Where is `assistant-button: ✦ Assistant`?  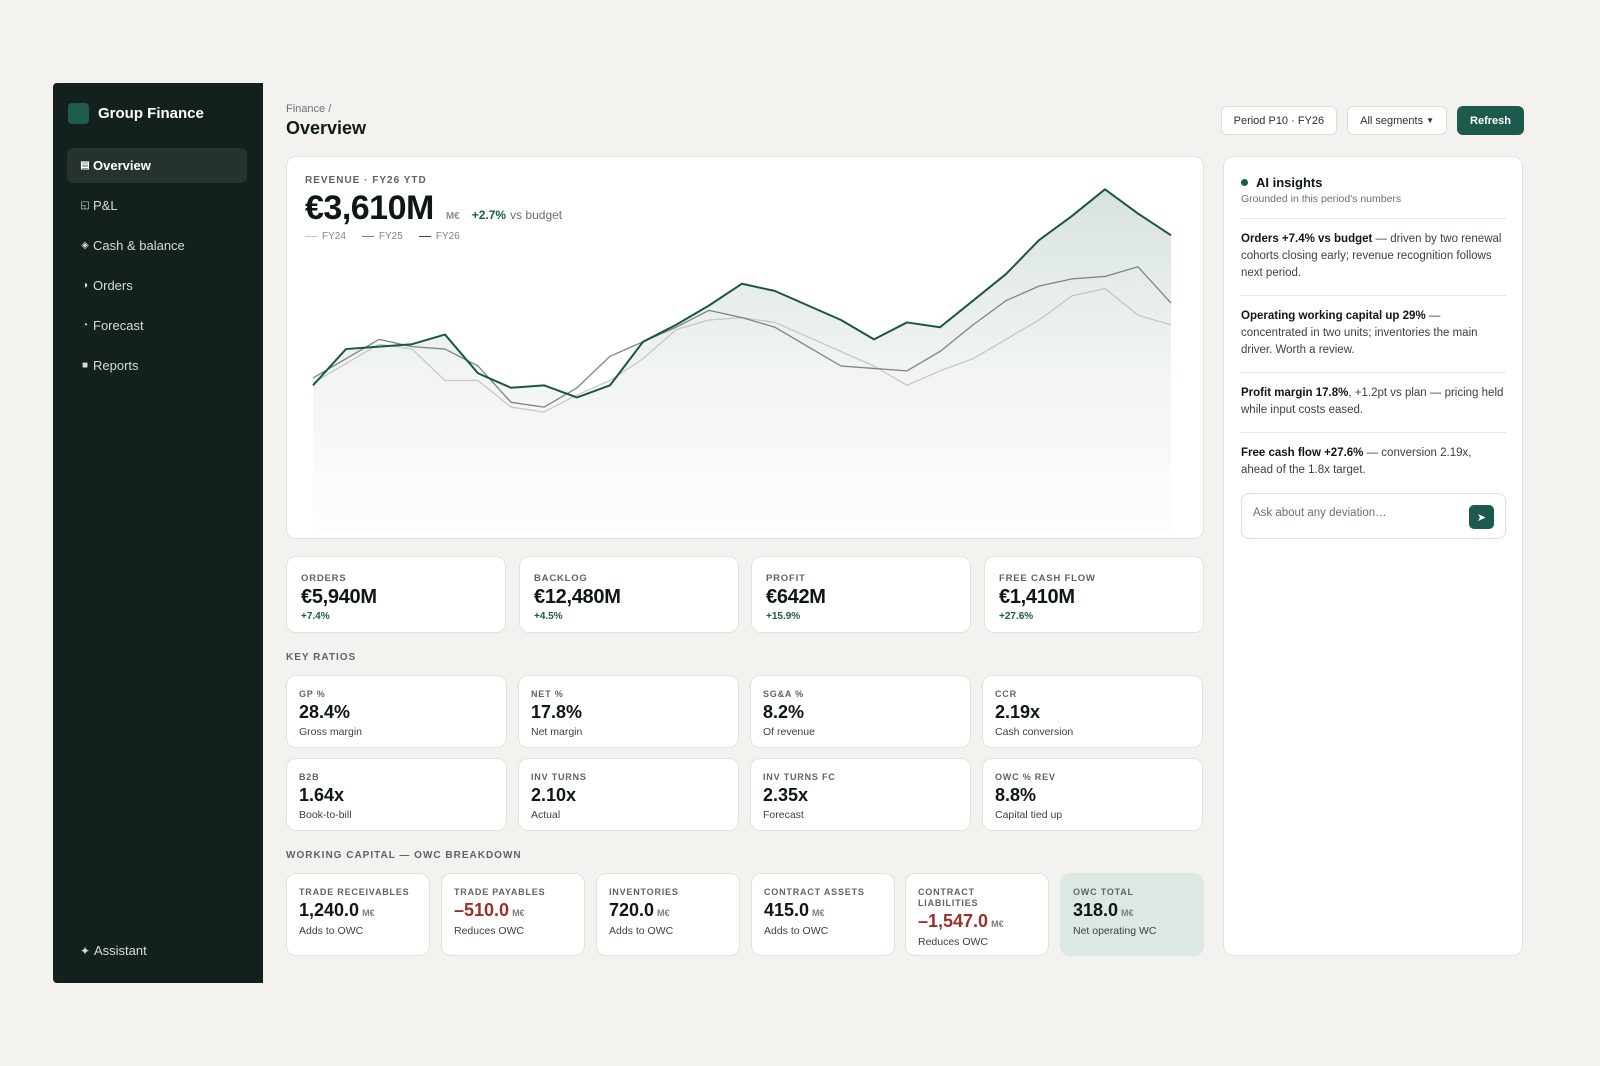
assistant-button: ✦ Assistant is located at coordinates (112, 950).